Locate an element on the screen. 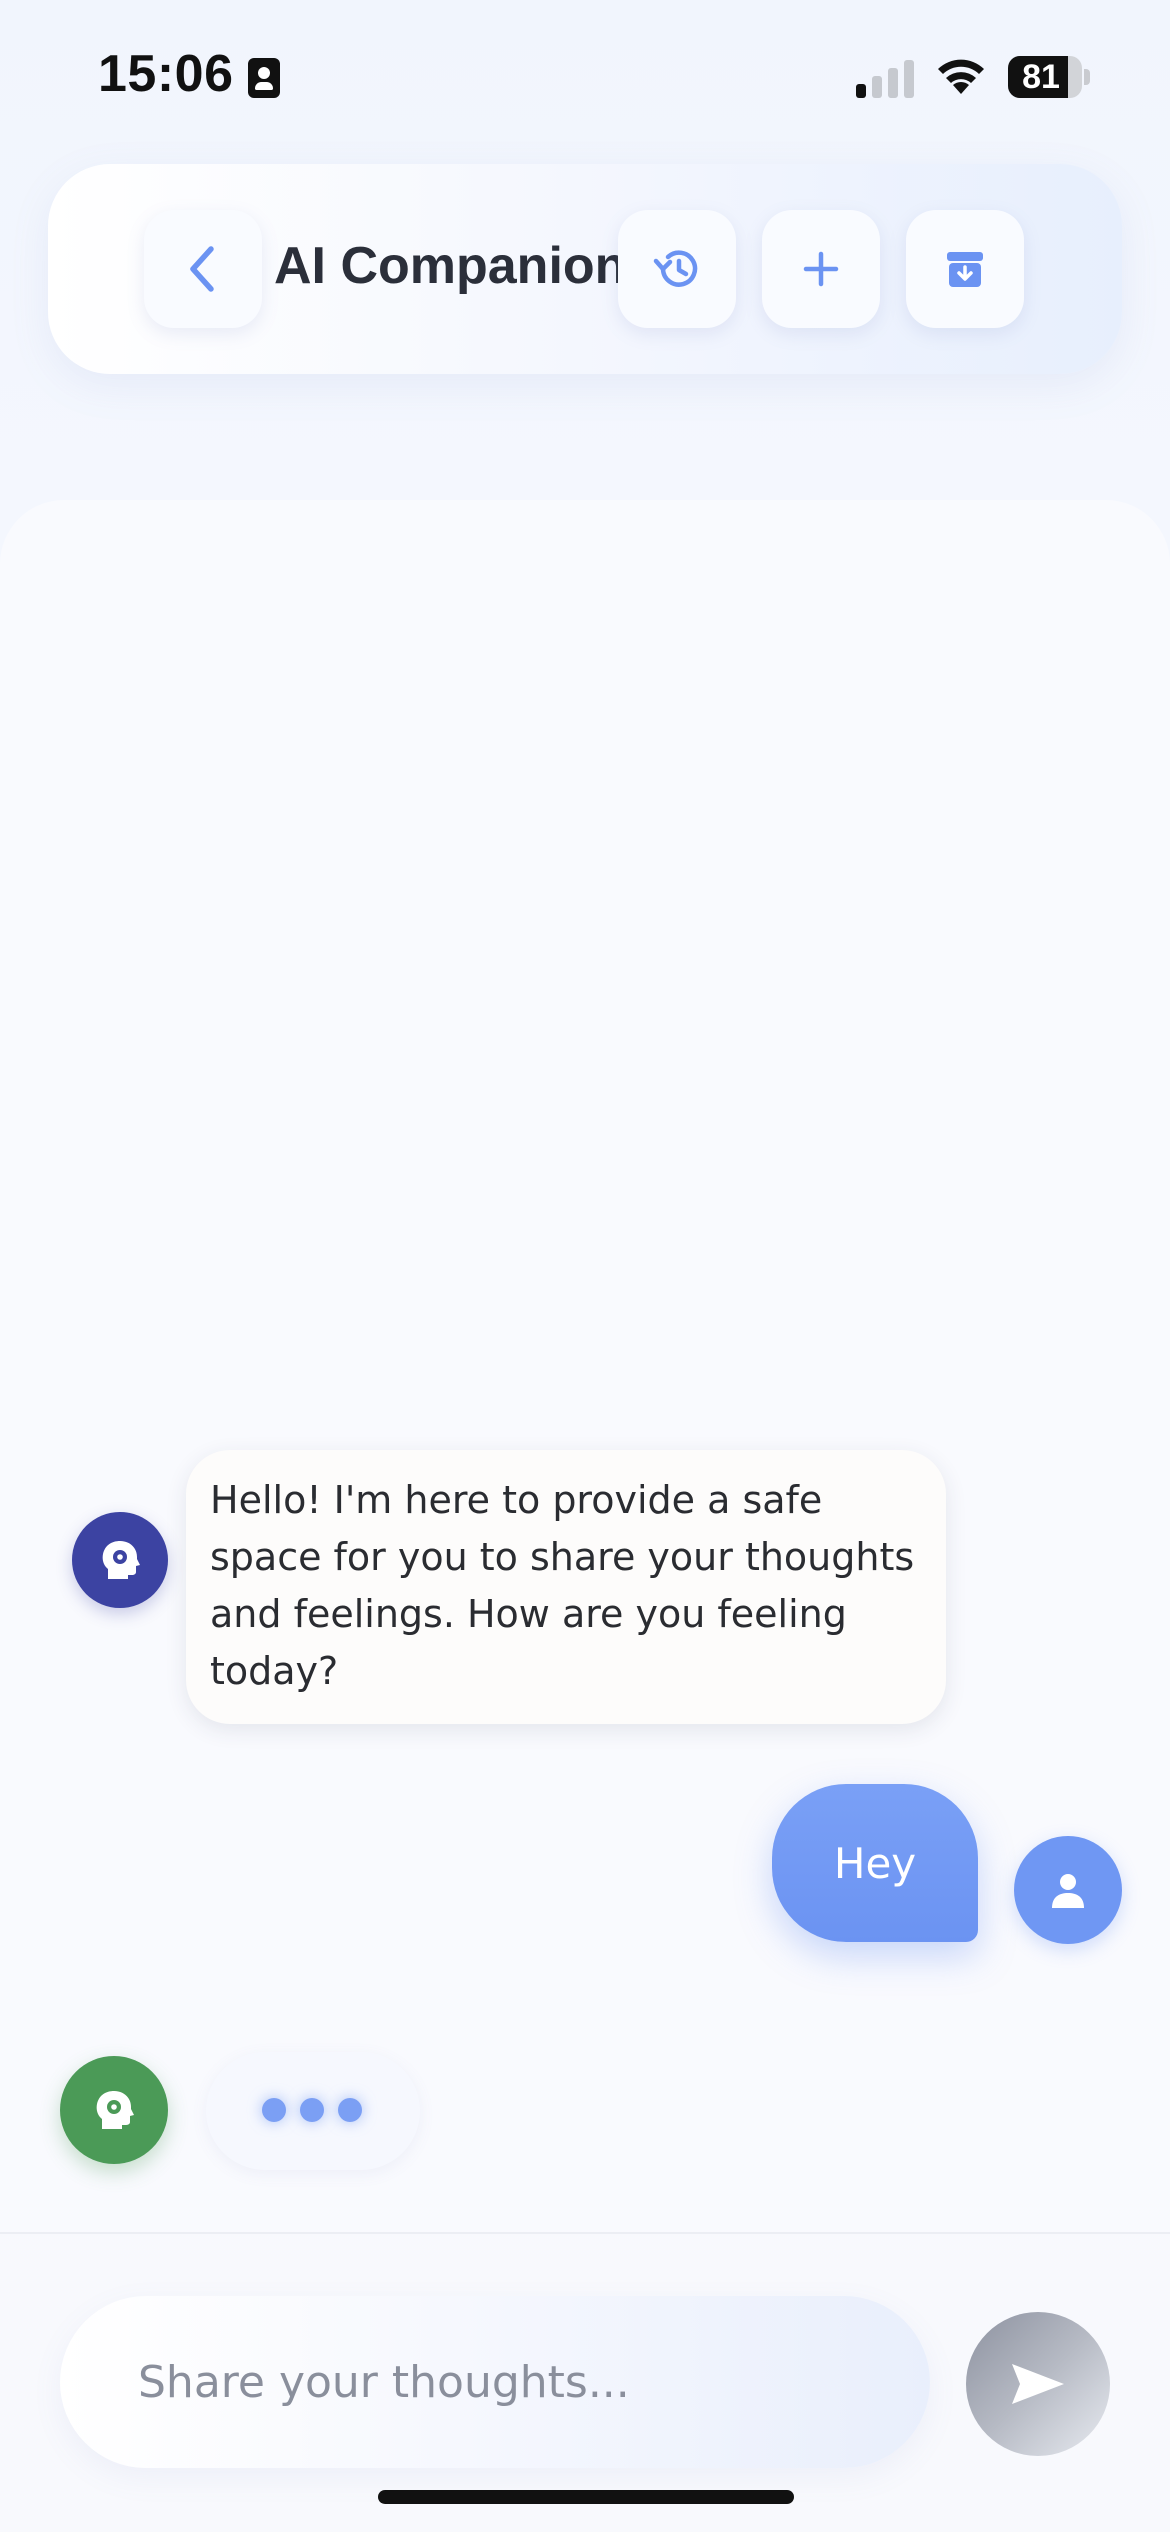  back-button is located at coordinates (203, 269).